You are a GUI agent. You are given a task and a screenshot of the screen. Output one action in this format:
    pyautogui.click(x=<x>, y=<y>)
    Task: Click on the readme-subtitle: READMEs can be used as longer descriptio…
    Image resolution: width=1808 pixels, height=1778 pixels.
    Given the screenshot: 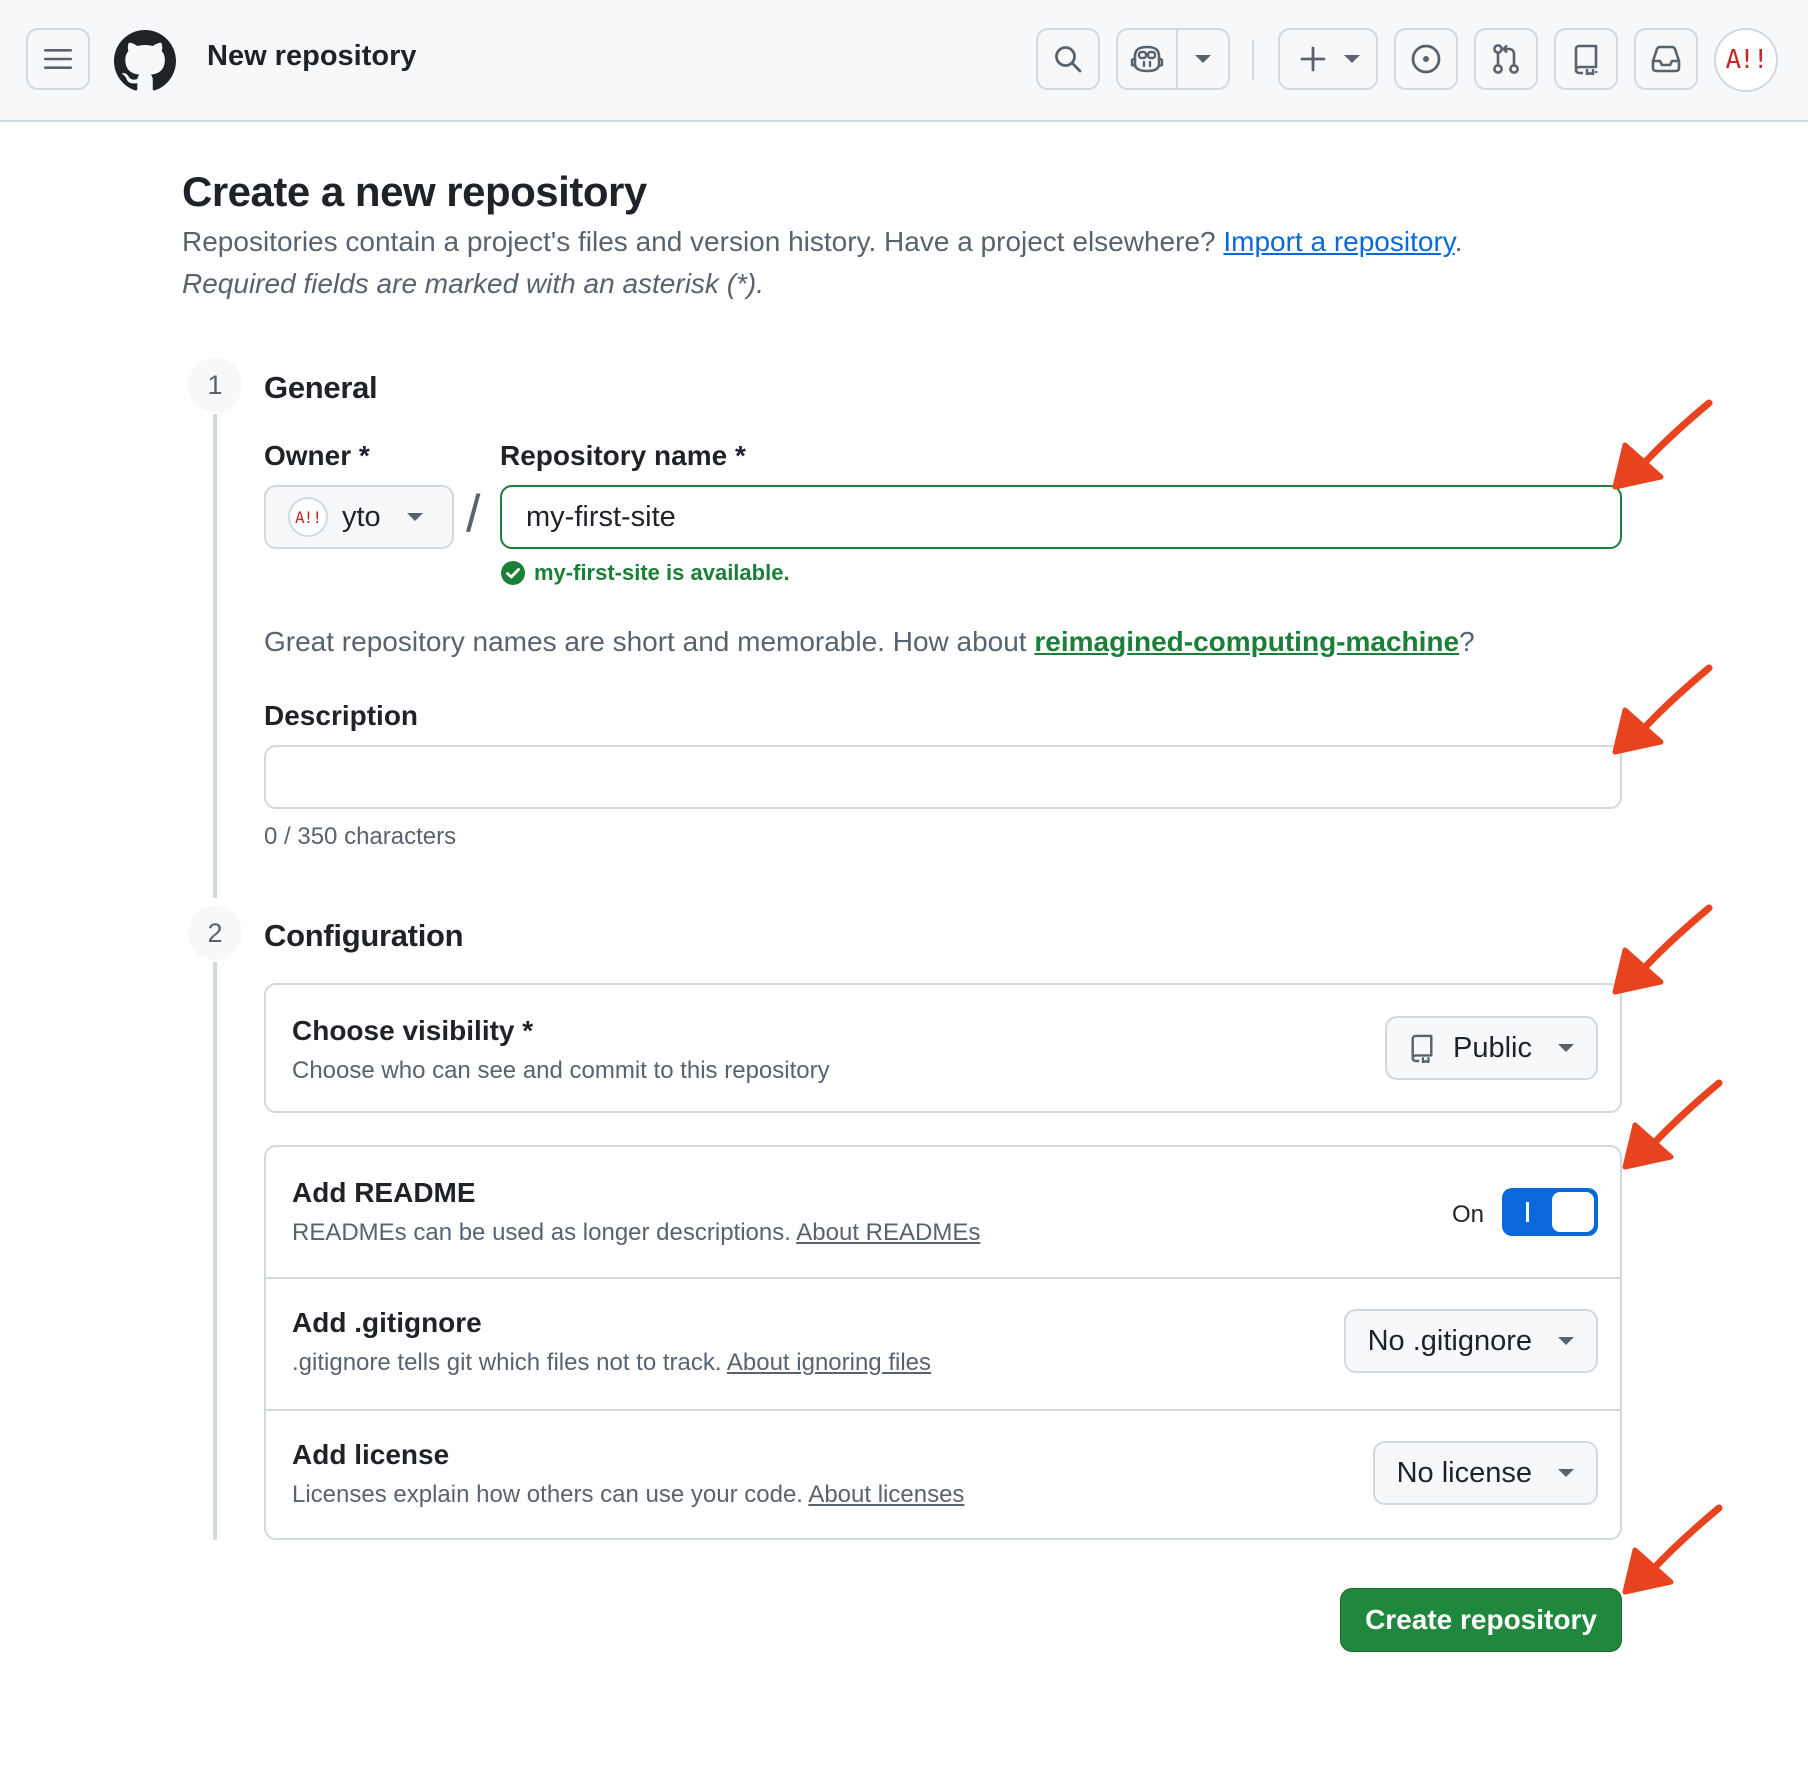 What is the action you would take?
    pyautogui.click(x=636, y=1233)
    